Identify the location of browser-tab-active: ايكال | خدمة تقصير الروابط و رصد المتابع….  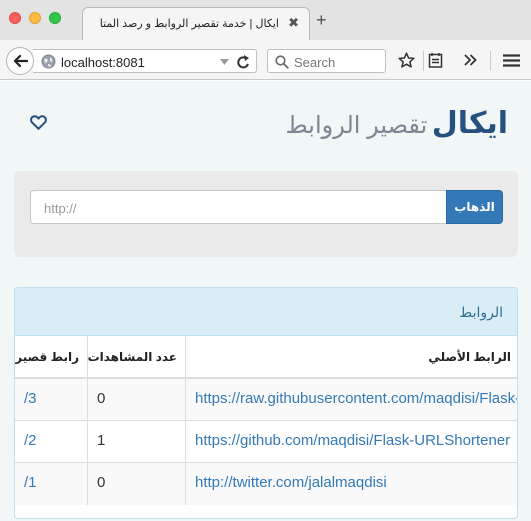
(196, 23).